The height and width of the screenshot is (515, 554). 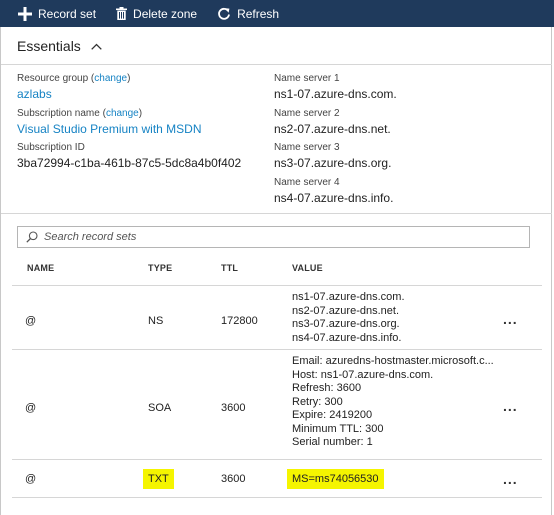 What do you see at coordinates (332, 442) in the screenshot?
I see `record-value-line: Serial number: 1` at bounding box center [332, 442].